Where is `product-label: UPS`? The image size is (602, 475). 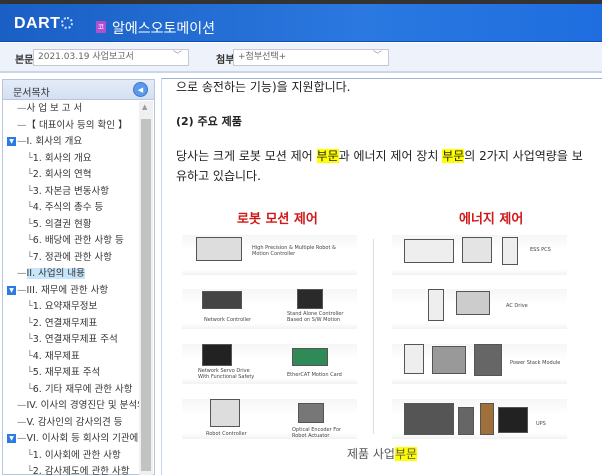 product-label: UPS is located at coordinates (541, 424).